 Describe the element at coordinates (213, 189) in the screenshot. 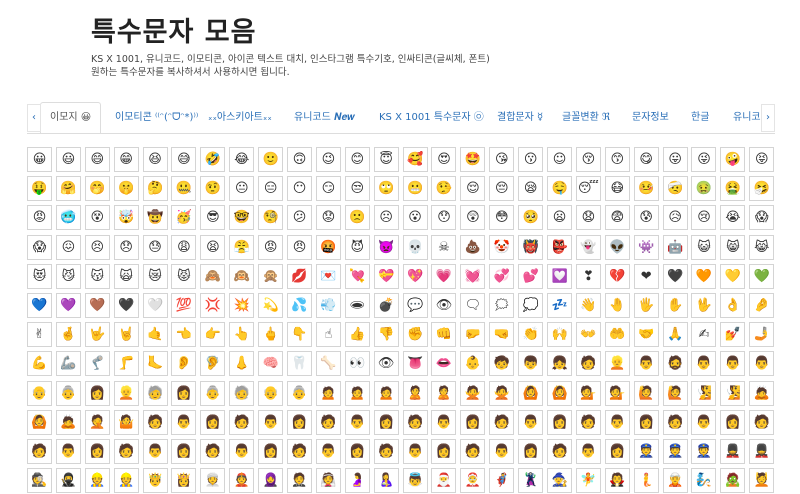

I see `emoji-cell: 🤨` at that location.